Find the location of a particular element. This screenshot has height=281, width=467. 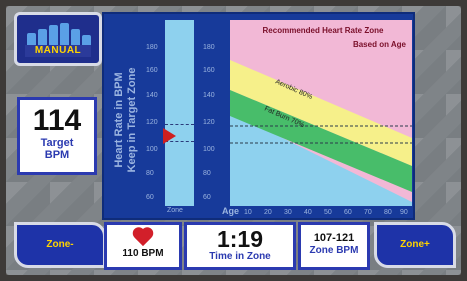

heart-rate-tile: 110 BPM is located at coordinates (143, 246).